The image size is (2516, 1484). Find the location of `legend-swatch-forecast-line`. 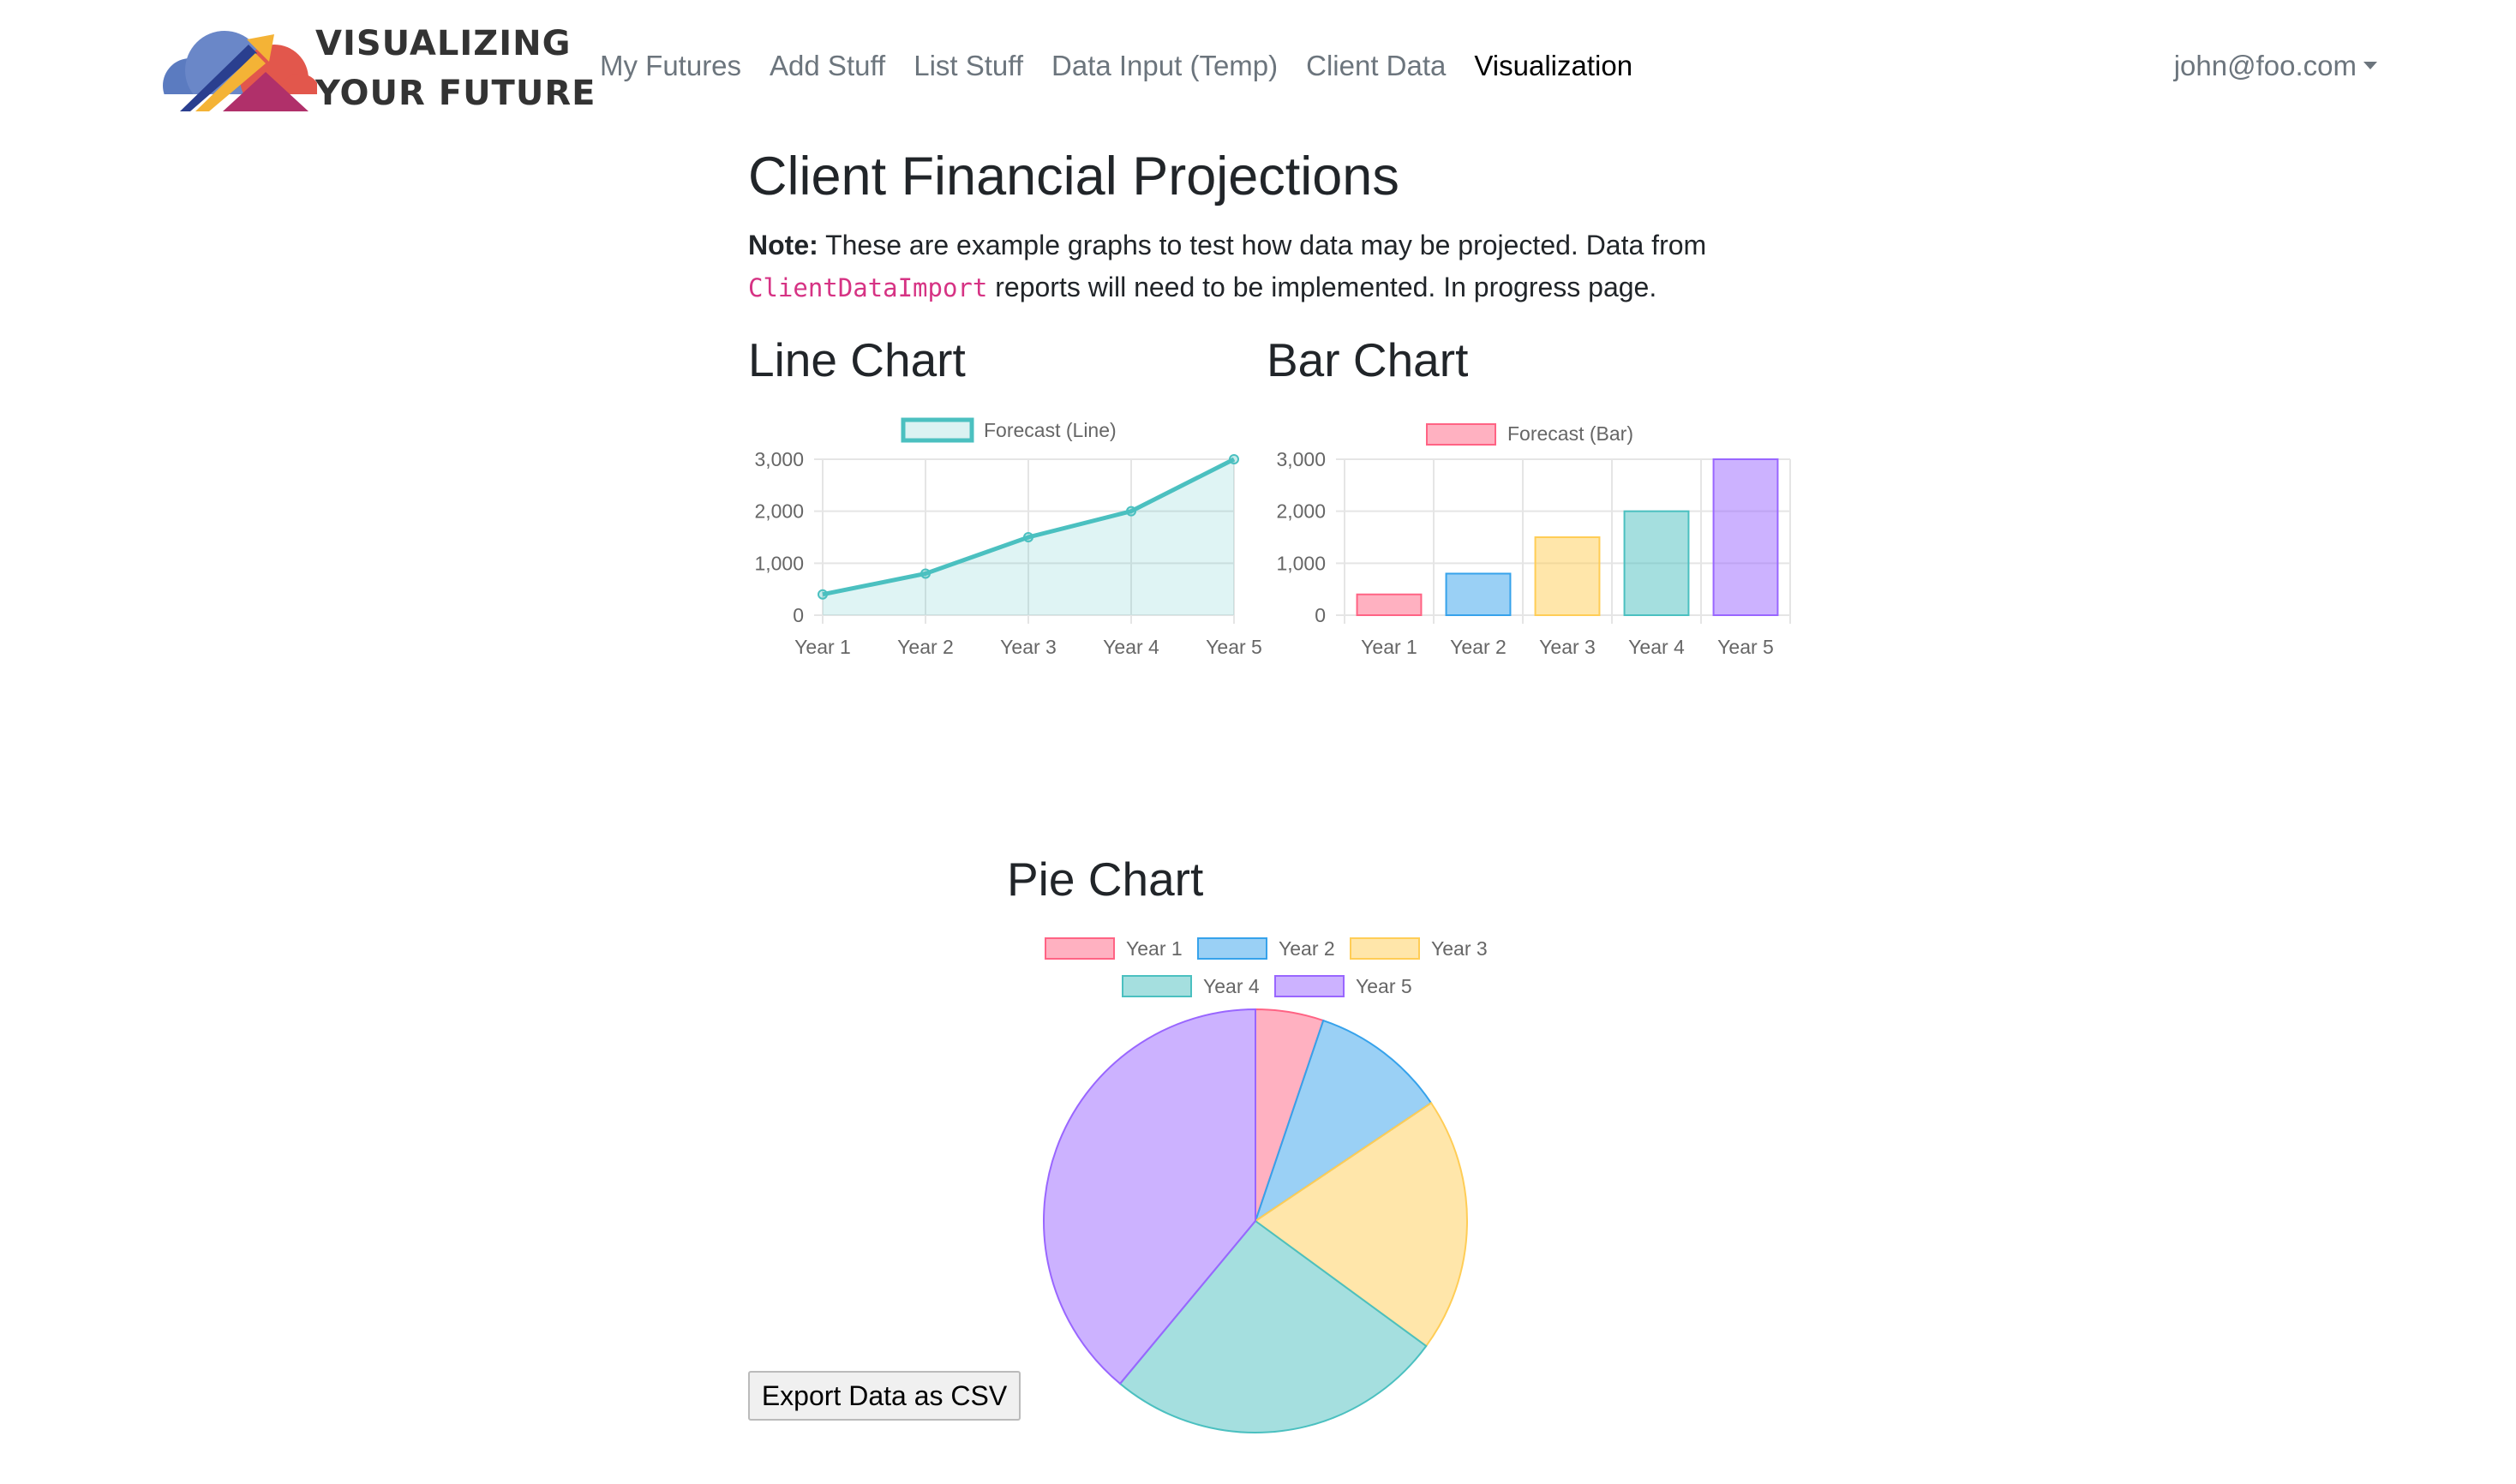

legend-swatch-forecast-line is located at coordinates (937, 430).